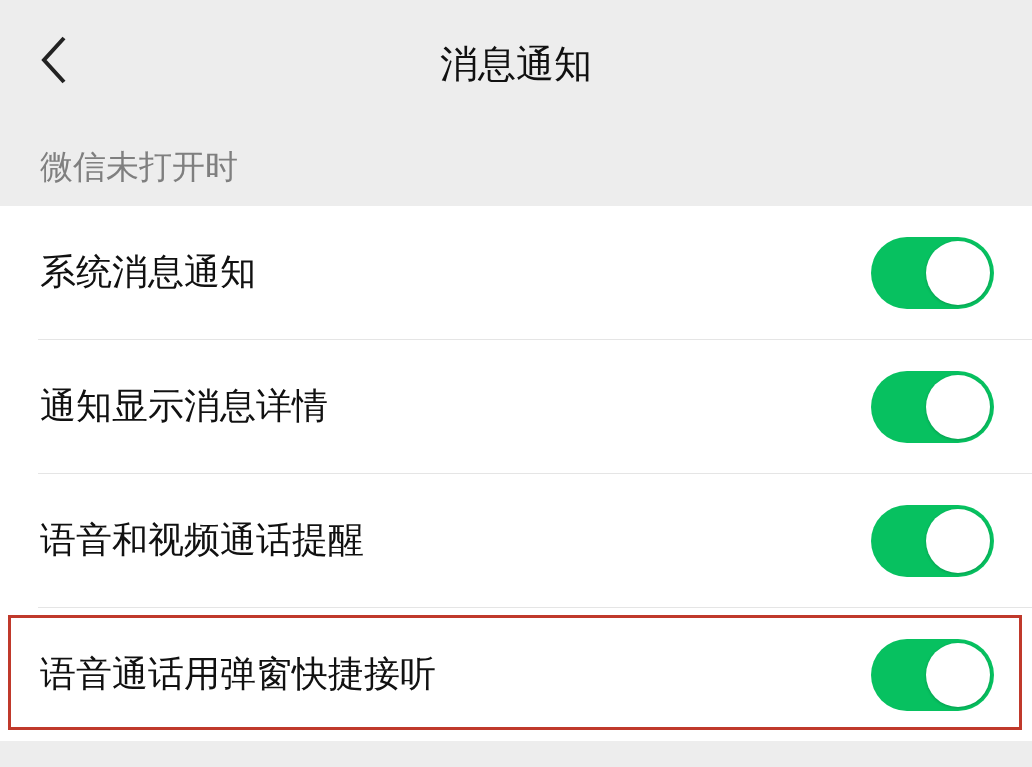 This screenshot has width=1032, height=767. I want to click on setting-label: 语音通话用弹窗快捷接听, so click(238, 674).